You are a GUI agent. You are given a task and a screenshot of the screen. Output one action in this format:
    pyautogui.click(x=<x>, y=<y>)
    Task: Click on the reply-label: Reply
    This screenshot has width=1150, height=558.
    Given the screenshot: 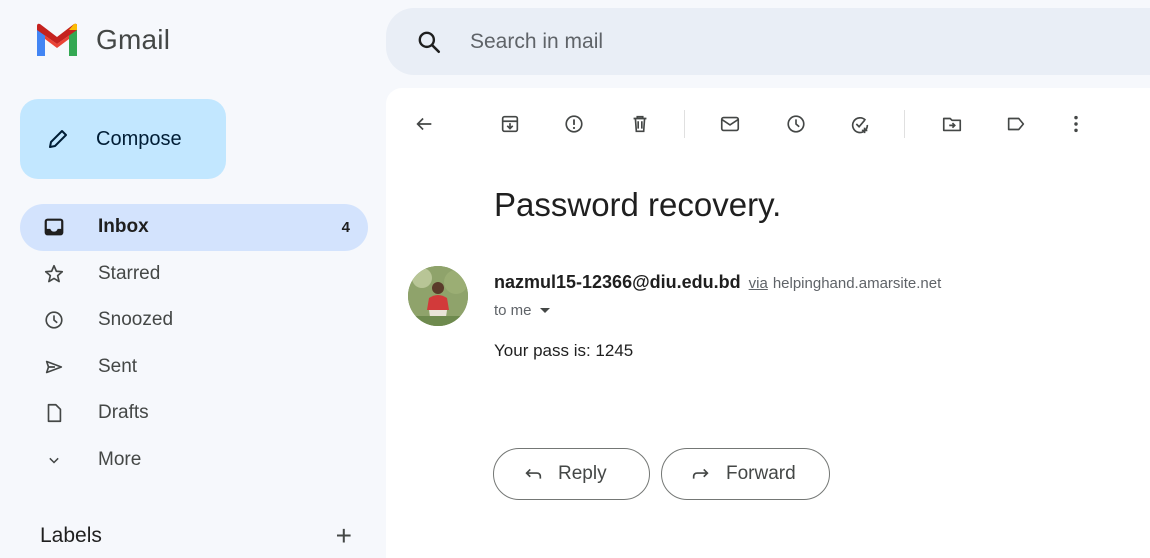 What is the action you would take?
    pyautogui.click(x=582, y=473)
    